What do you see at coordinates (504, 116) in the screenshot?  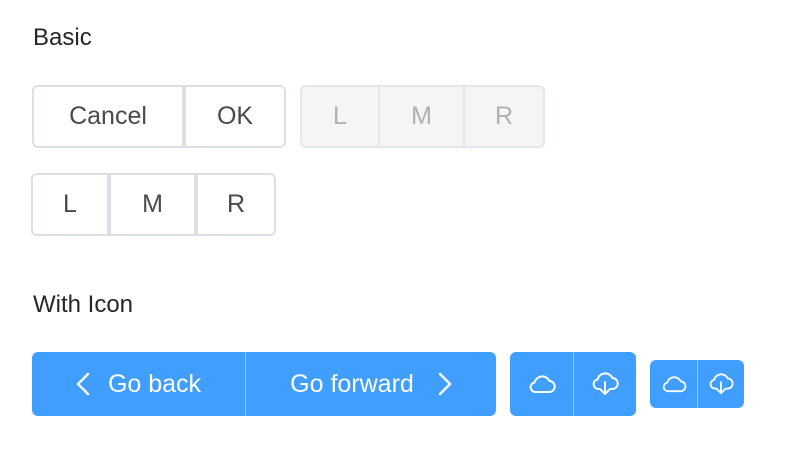 I see `right-button-disabled: R` at bounding box center [504, 116].